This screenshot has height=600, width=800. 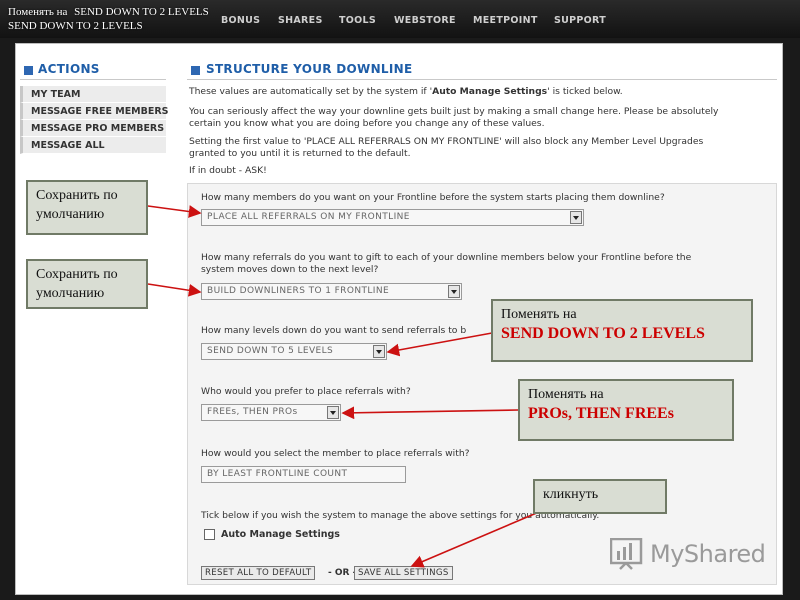 What do you see at coordinates (708, 554) in the screenshot?
I see `watermark-text: MyShared` at bounding box center [708, 554].